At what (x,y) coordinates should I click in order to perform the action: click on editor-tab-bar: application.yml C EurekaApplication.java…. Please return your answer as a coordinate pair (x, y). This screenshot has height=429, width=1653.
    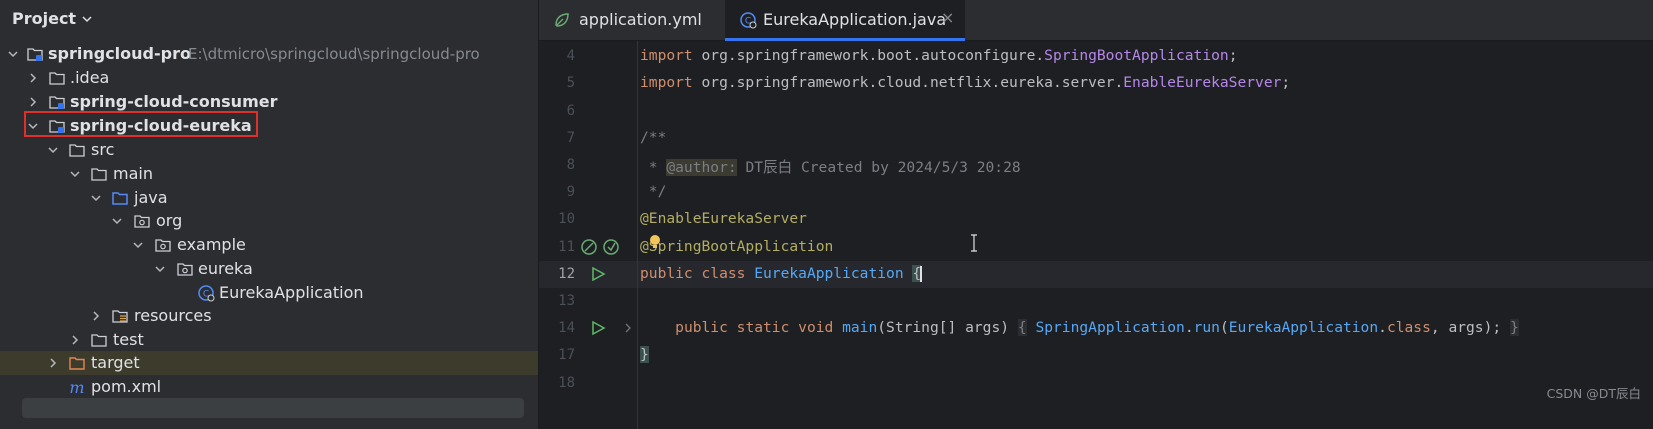
    Looking at the image, I should click on (1096, 20).